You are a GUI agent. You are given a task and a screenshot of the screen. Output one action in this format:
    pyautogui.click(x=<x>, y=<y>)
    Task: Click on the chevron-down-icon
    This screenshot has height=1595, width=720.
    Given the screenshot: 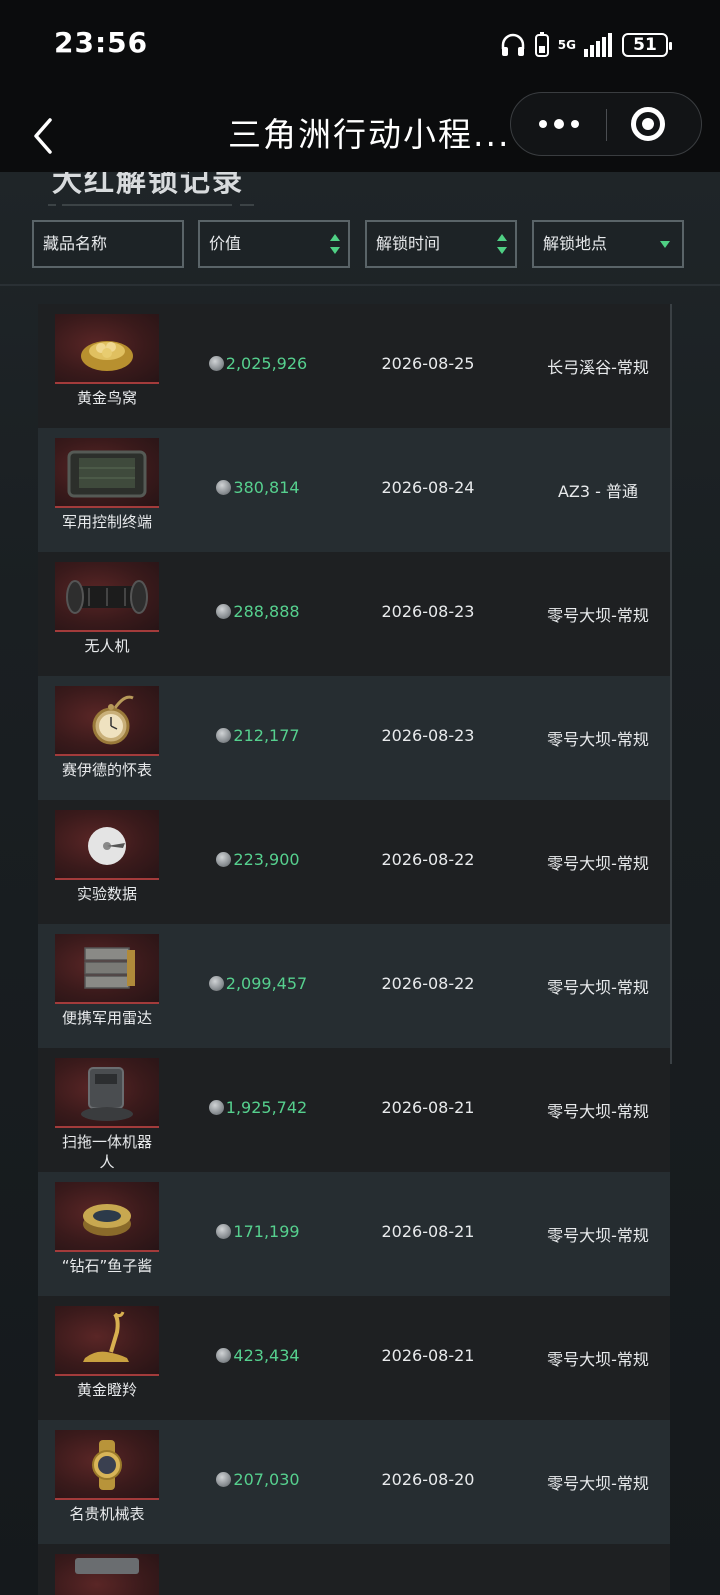 What is the action you would take?
    pyautogui.click(x=665, y=244)
    